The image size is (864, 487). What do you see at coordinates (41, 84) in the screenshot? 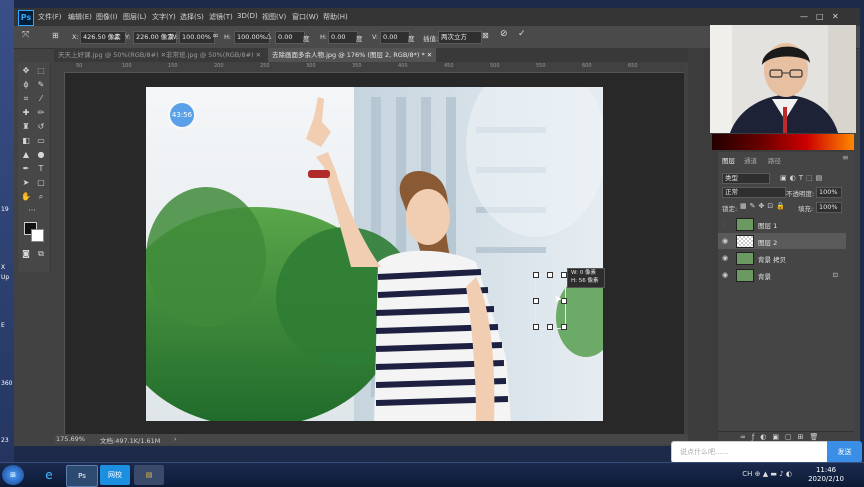
I see `quick-select-icon: ✎` at bounding box center [41, 84].